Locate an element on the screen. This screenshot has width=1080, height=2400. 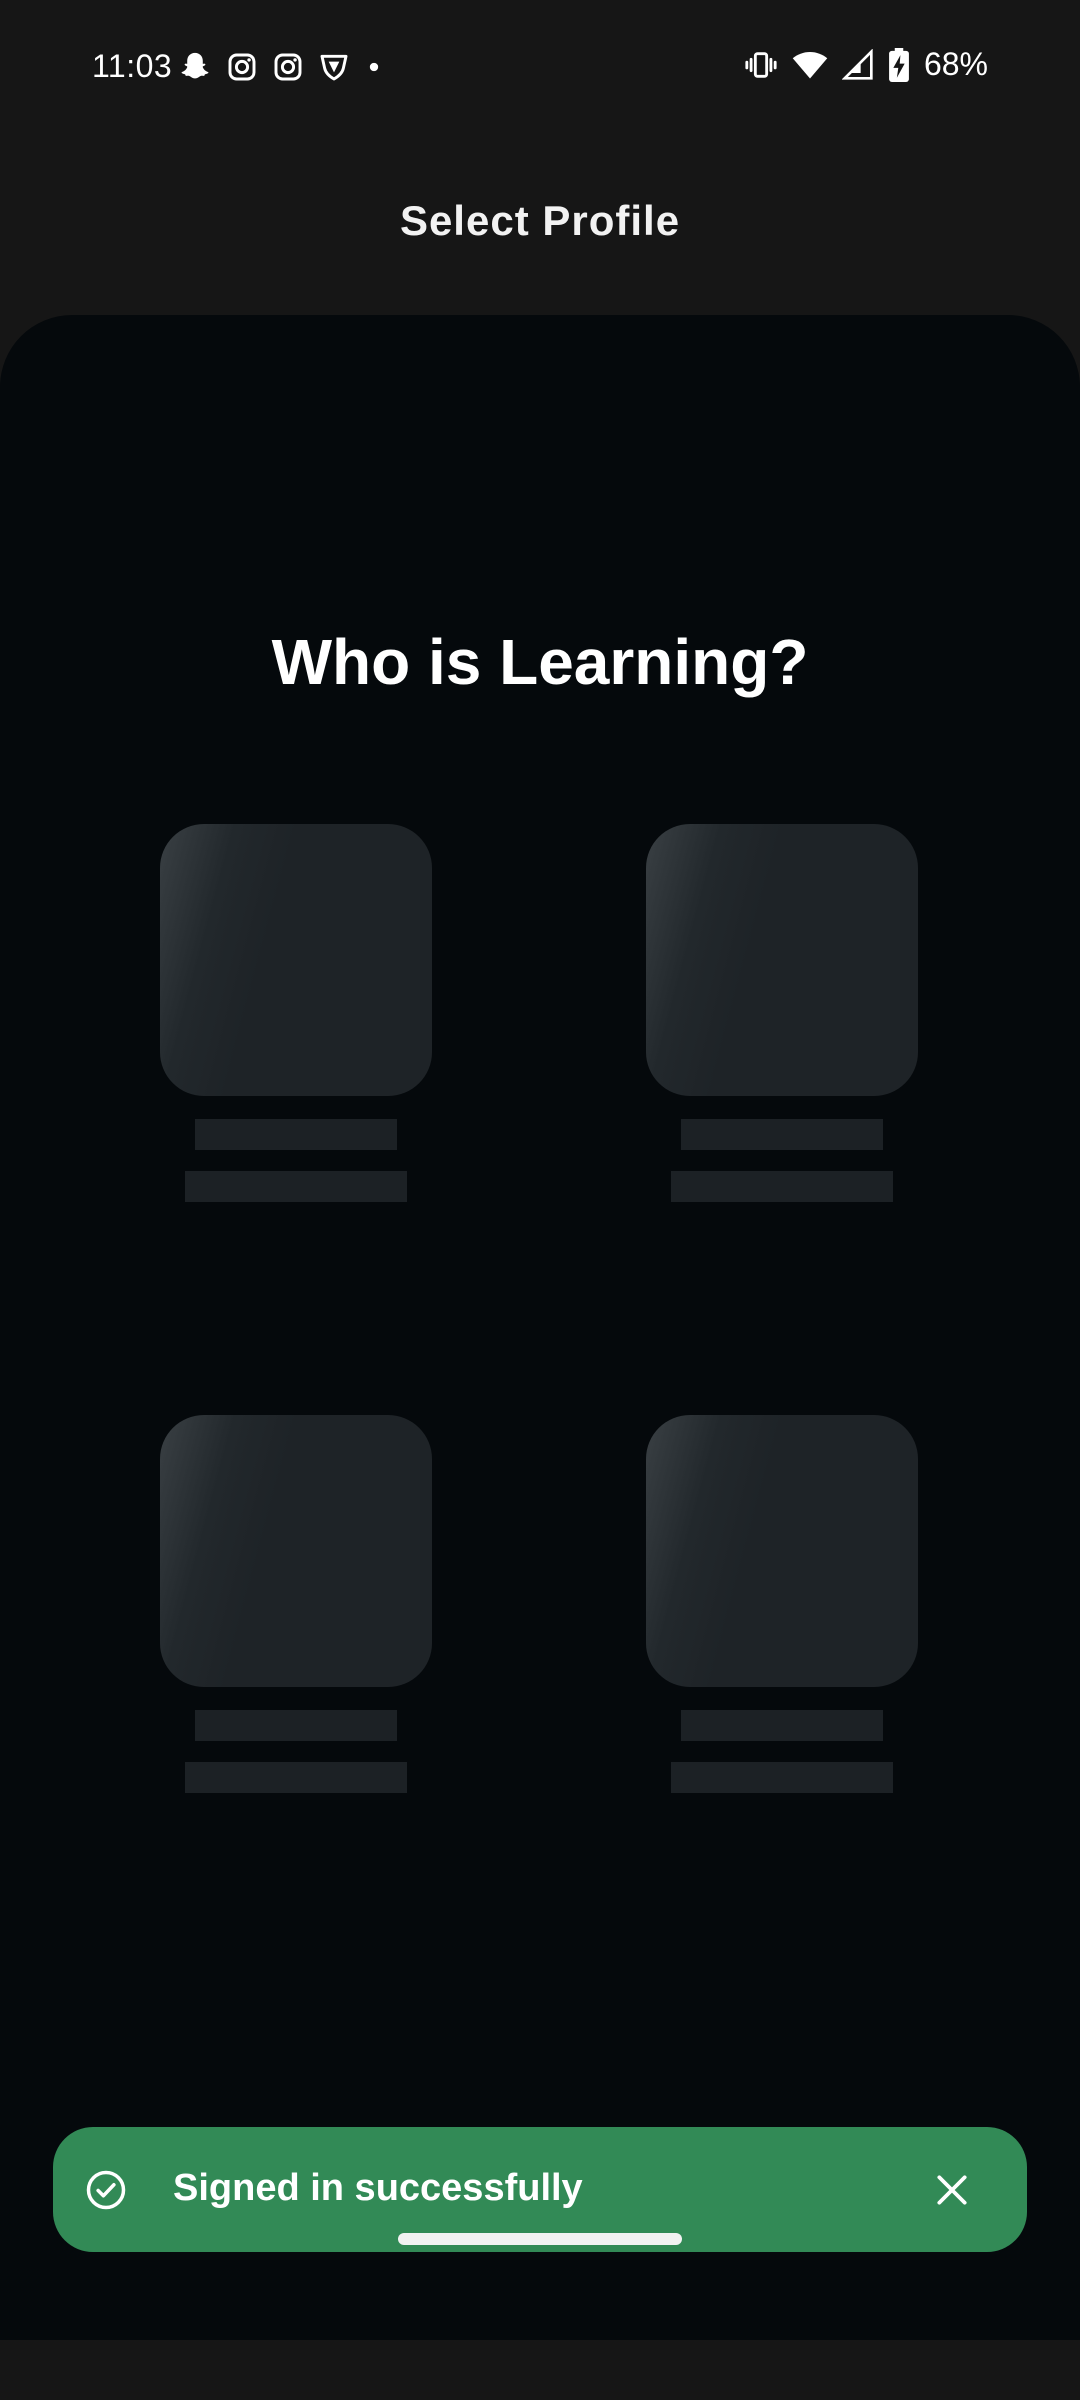
snapchat-icon is located at coordinates (195, 65).